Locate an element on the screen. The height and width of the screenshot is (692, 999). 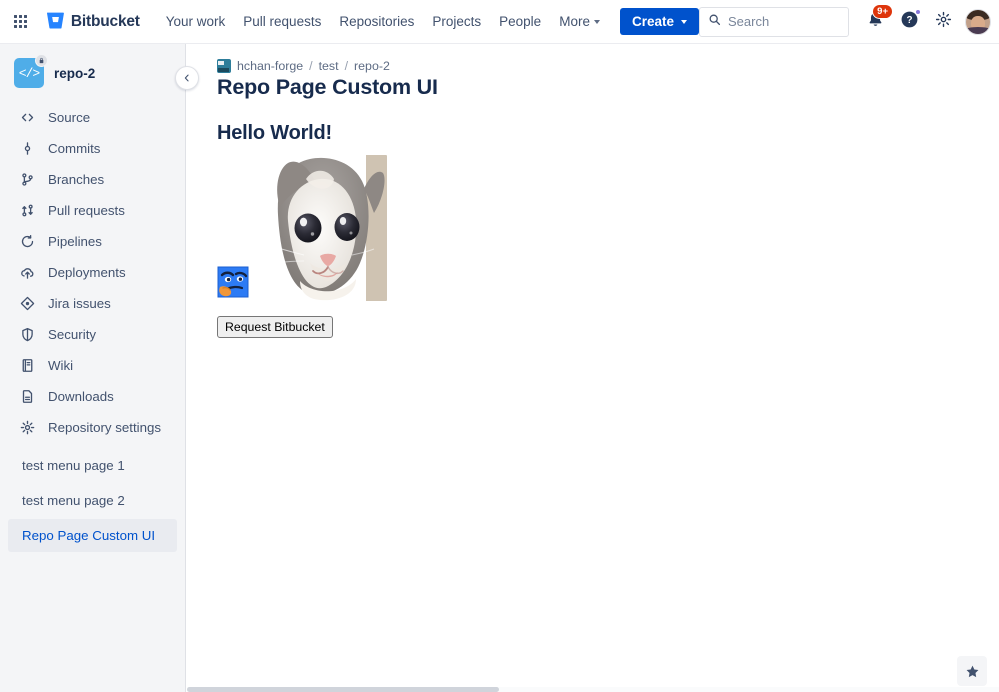
app-switcher-button is located at coordinates (21, 22).